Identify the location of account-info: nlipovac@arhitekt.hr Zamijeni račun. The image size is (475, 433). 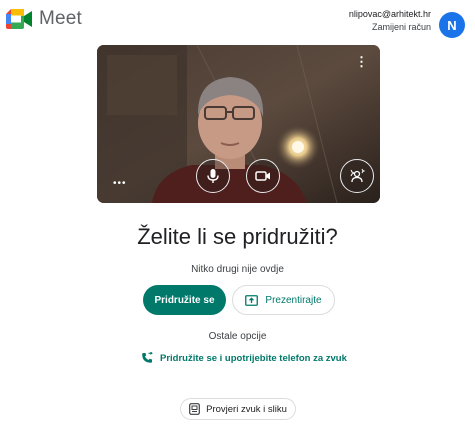
(390, 21).